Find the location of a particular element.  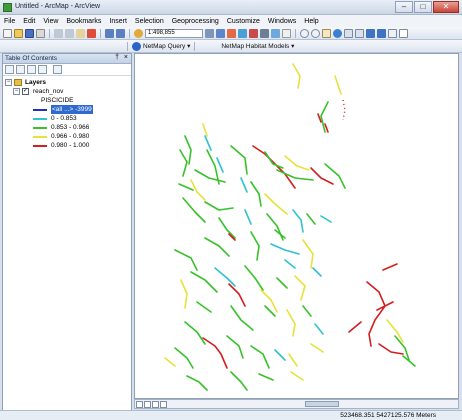

forward-extent-icon is located at coordinates (381, 33).